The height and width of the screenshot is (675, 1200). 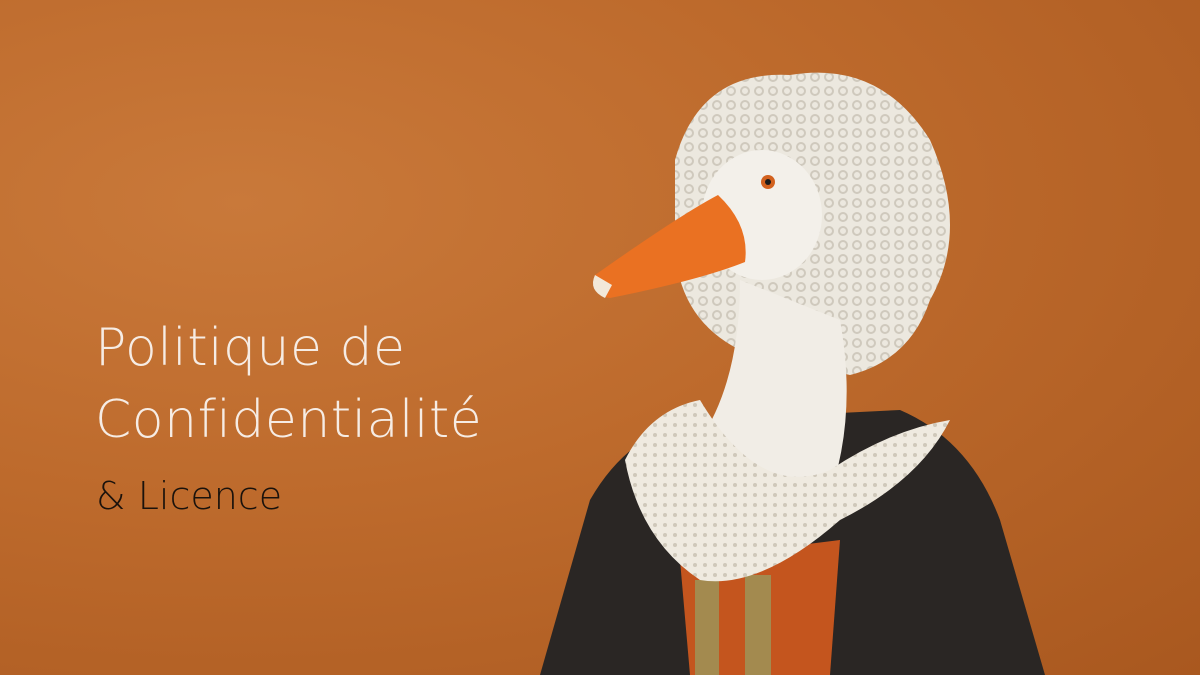 What do you see at coordinates (189, 496) in the screenshot?
I see `page-subtitle: & Licence` at bounding box center [189, 496].